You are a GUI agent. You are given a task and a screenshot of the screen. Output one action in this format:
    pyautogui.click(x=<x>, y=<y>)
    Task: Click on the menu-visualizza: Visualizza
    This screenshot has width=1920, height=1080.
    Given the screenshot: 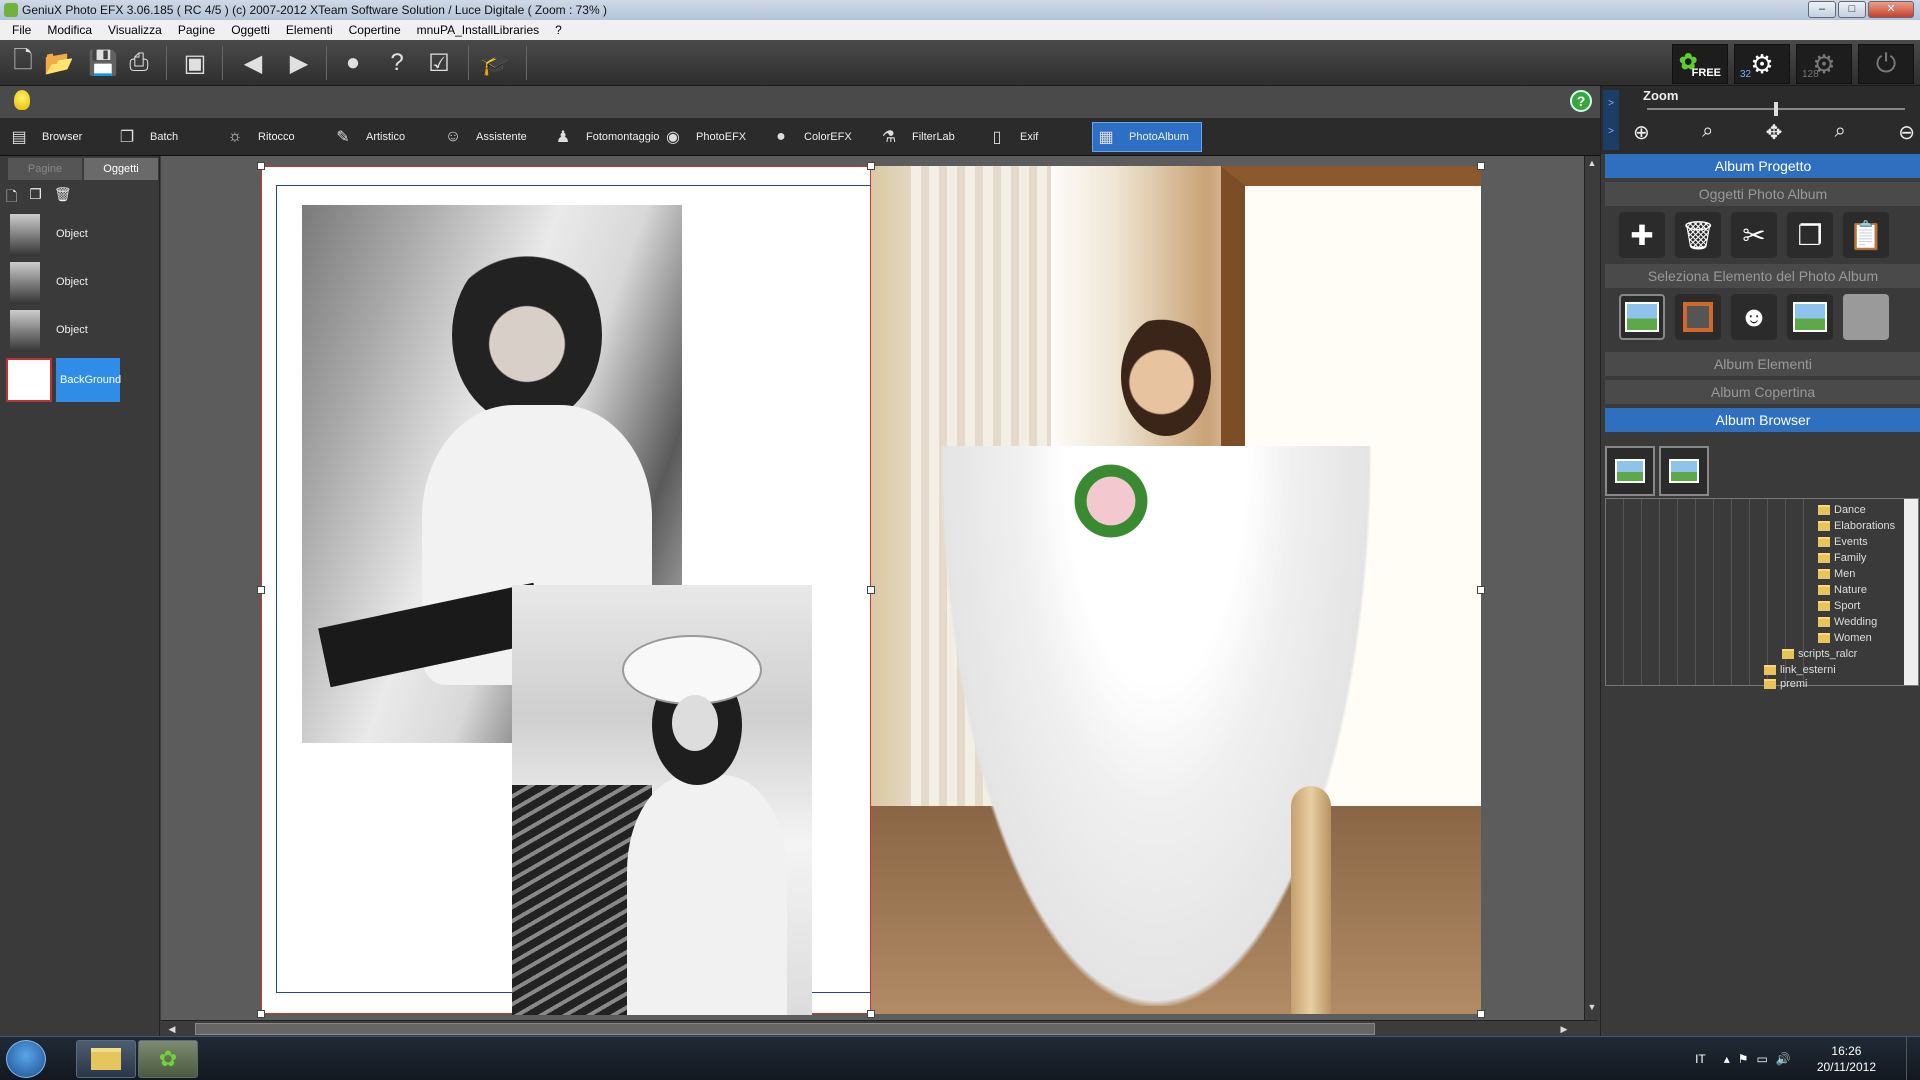 What is the action you would take?
    pyautogui.click(x=135, y=30)
    